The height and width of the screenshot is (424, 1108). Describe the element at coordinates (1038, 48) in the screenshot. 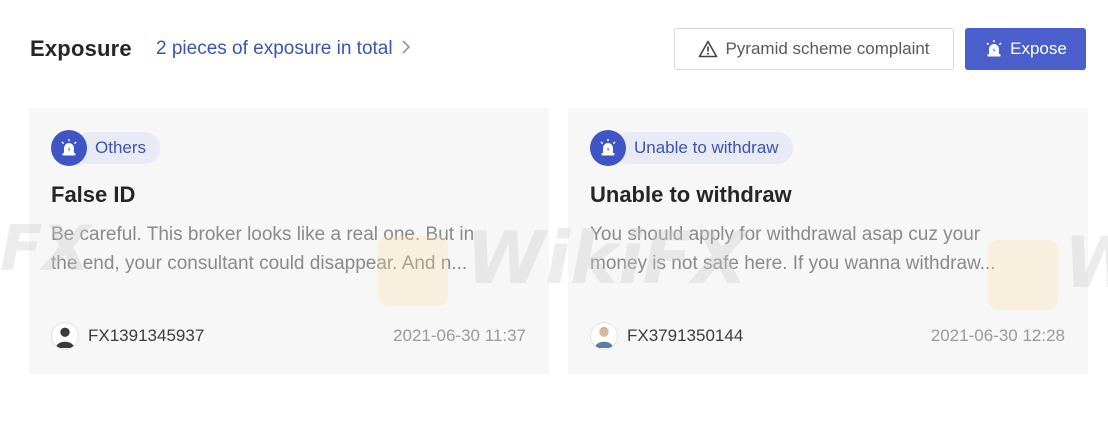

I see `expose-button-label: Expose` at that location.